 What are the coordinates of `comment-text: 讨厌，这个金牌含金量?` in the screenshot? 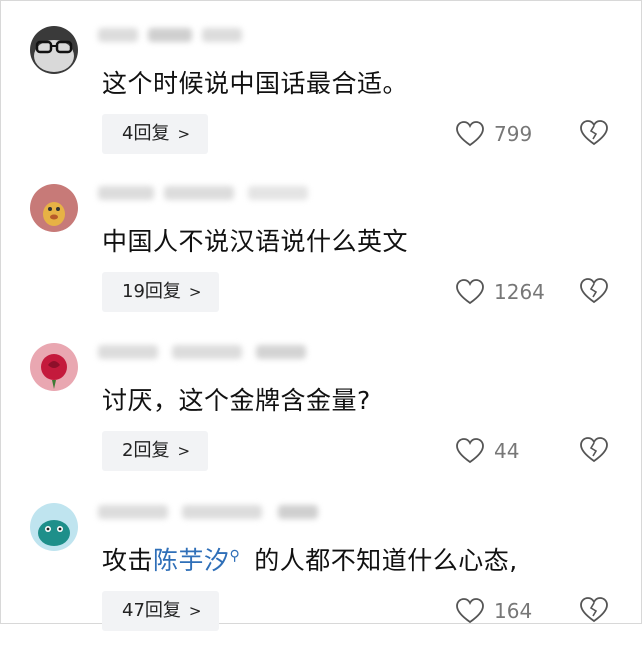 It's located at (236, 400).